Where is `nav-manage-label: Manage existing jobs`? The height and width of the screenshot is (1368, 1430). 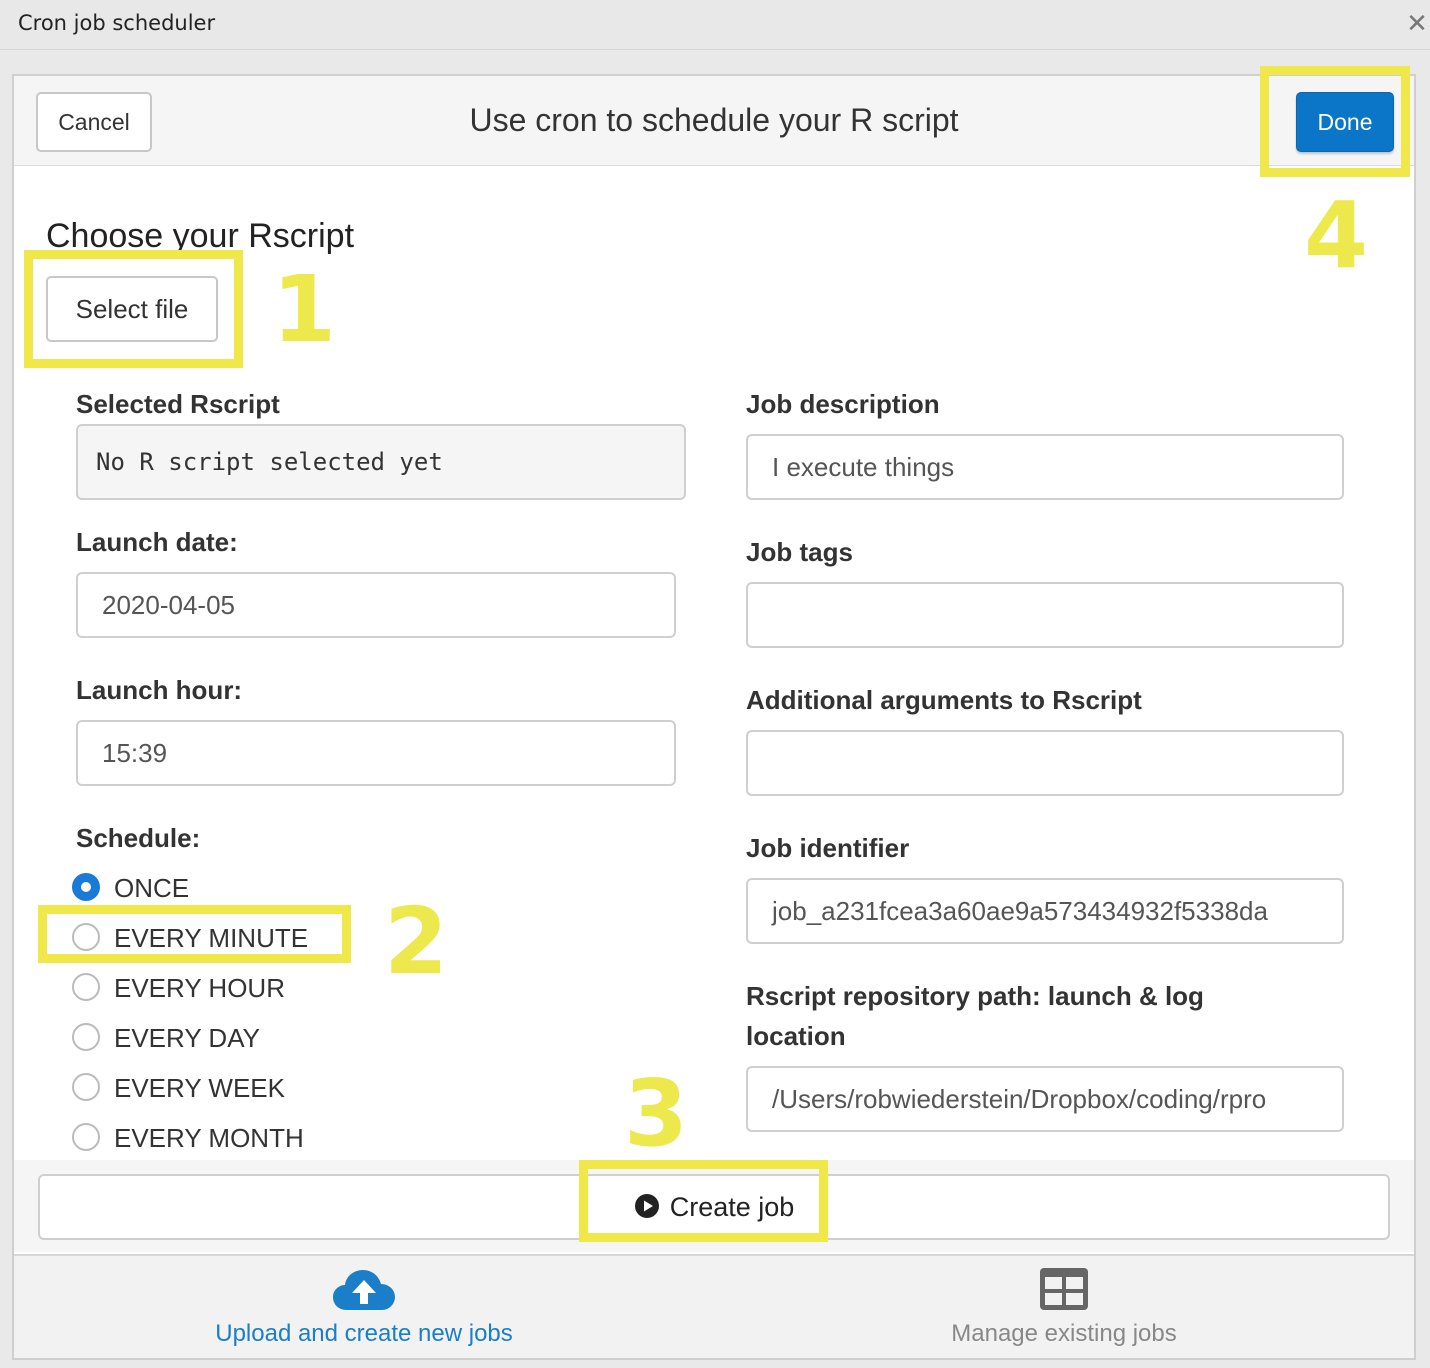 nav-manage-label: Manage existing jobs is located at coordinates (1064, 1333).